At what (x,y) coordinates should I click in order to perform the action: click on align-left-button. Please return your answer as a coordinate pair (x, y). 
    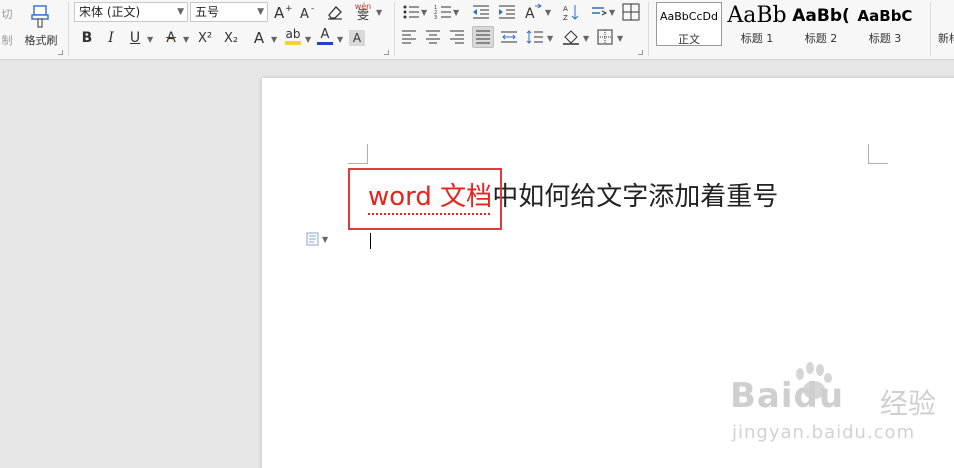
    Looking at the image, I should click on (409, 37).